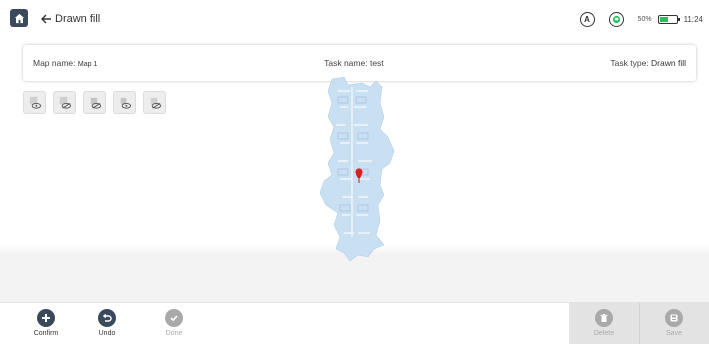 This screenshot has width=709, height=344. What do you see at coordinates (78, 19) in the screenshot?
I see `page-title: Drawn fill` at bounding box center [78, 19].